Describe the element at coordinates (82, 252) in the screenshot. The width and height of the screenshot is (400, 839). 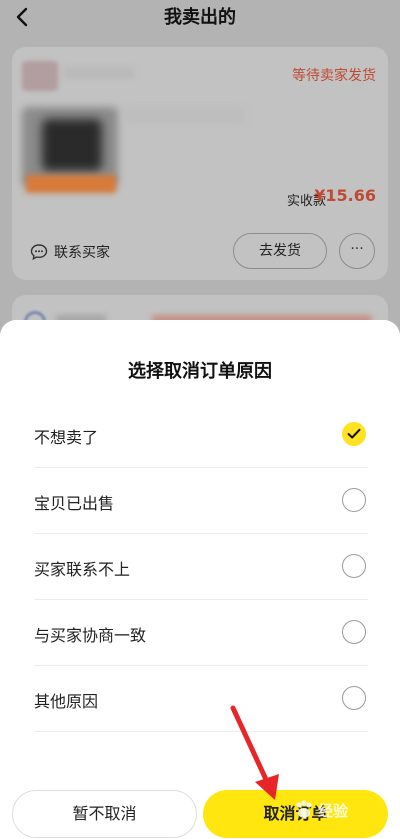
I see `contact-buyer-link: 联系买家` at that location.